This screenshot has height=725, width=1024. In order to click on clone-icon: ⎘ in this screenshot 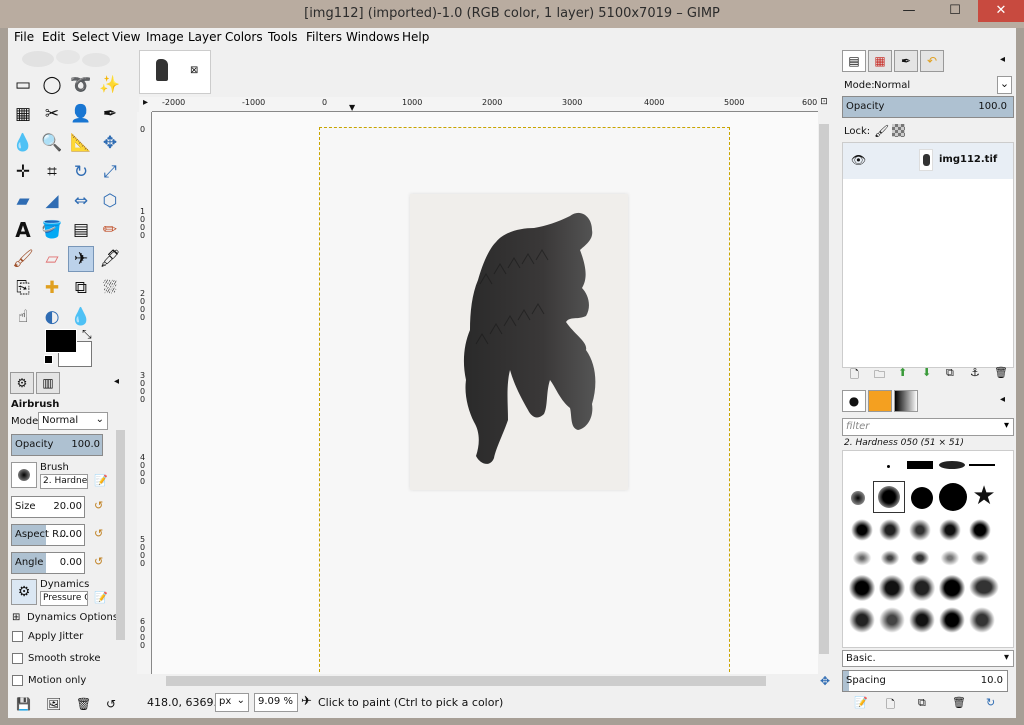, I will do `click(23, 288)`.